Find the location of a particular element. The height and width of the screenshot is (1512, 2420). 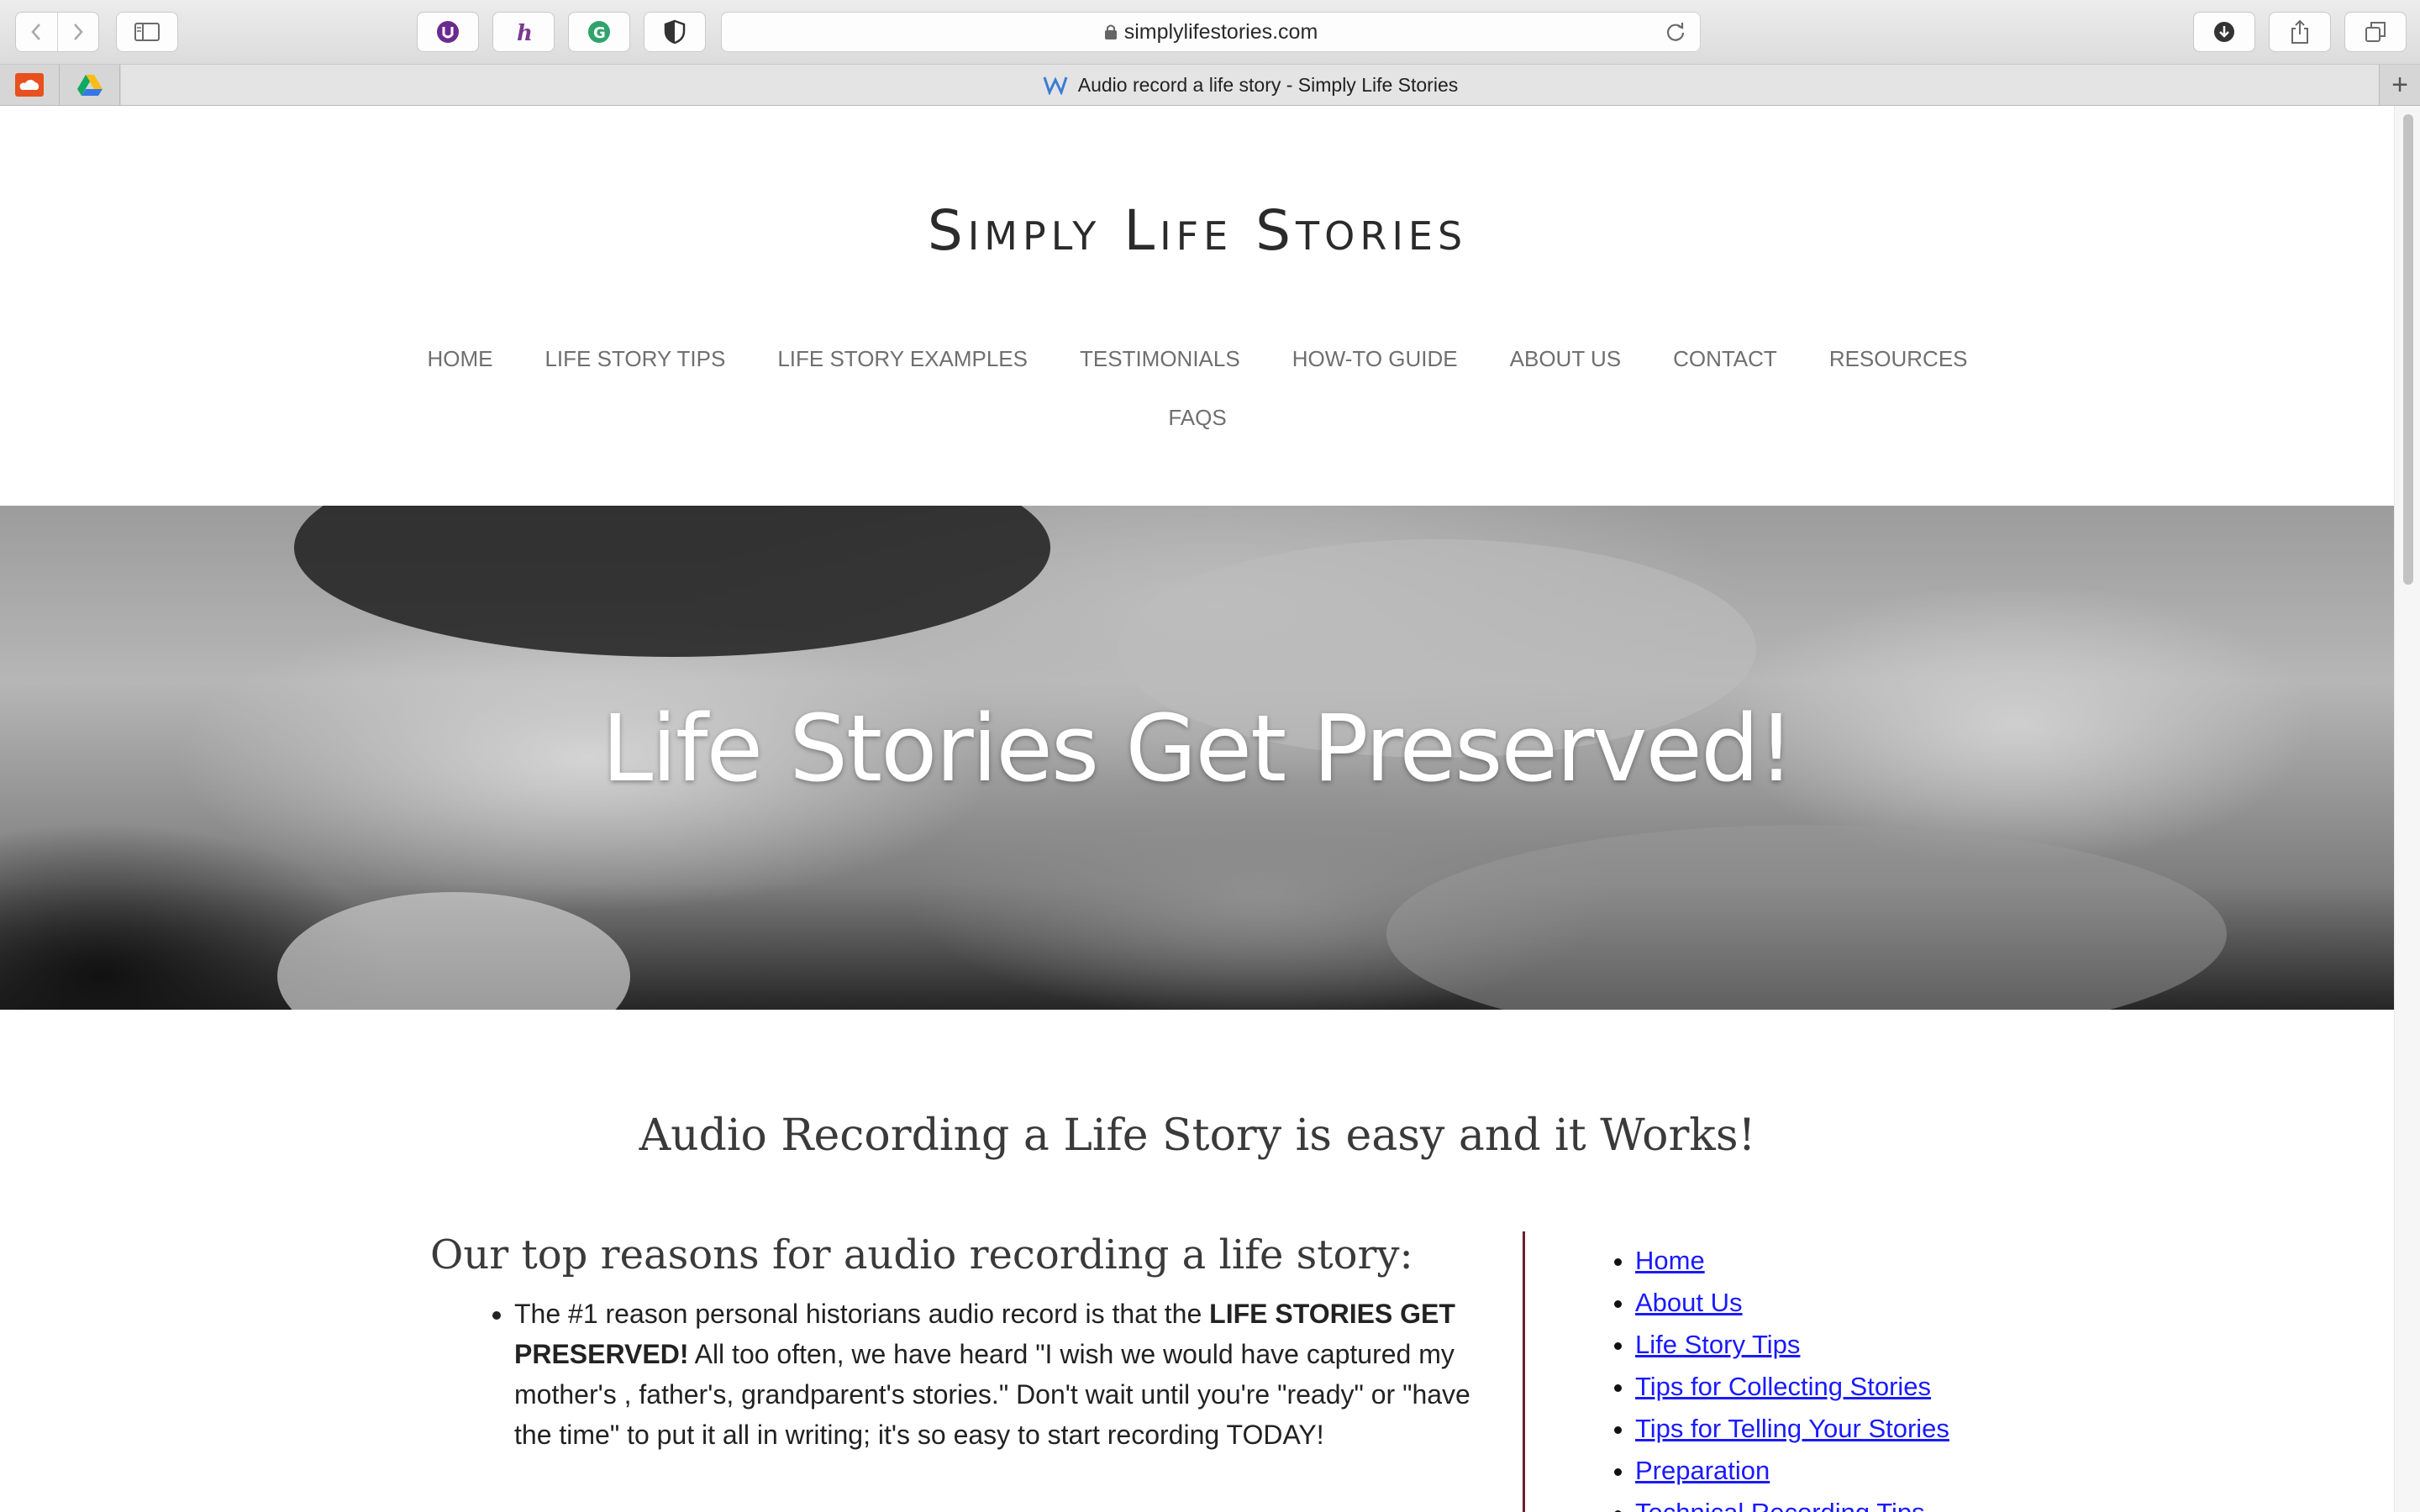

share-button is located at coordinates (2300, 32).